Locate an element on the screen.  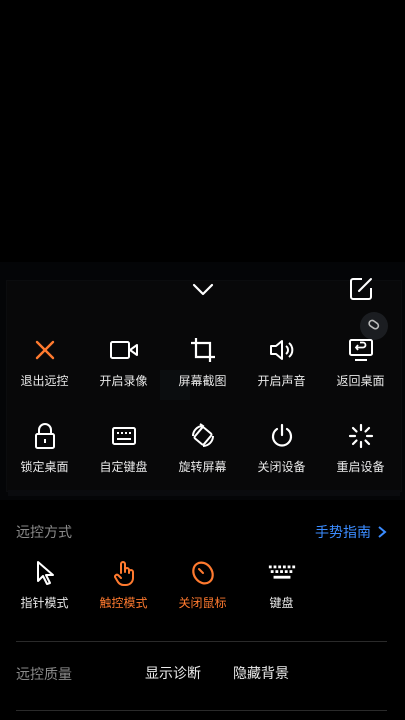
chevron-down-icon is located at coordinates (203, 289).